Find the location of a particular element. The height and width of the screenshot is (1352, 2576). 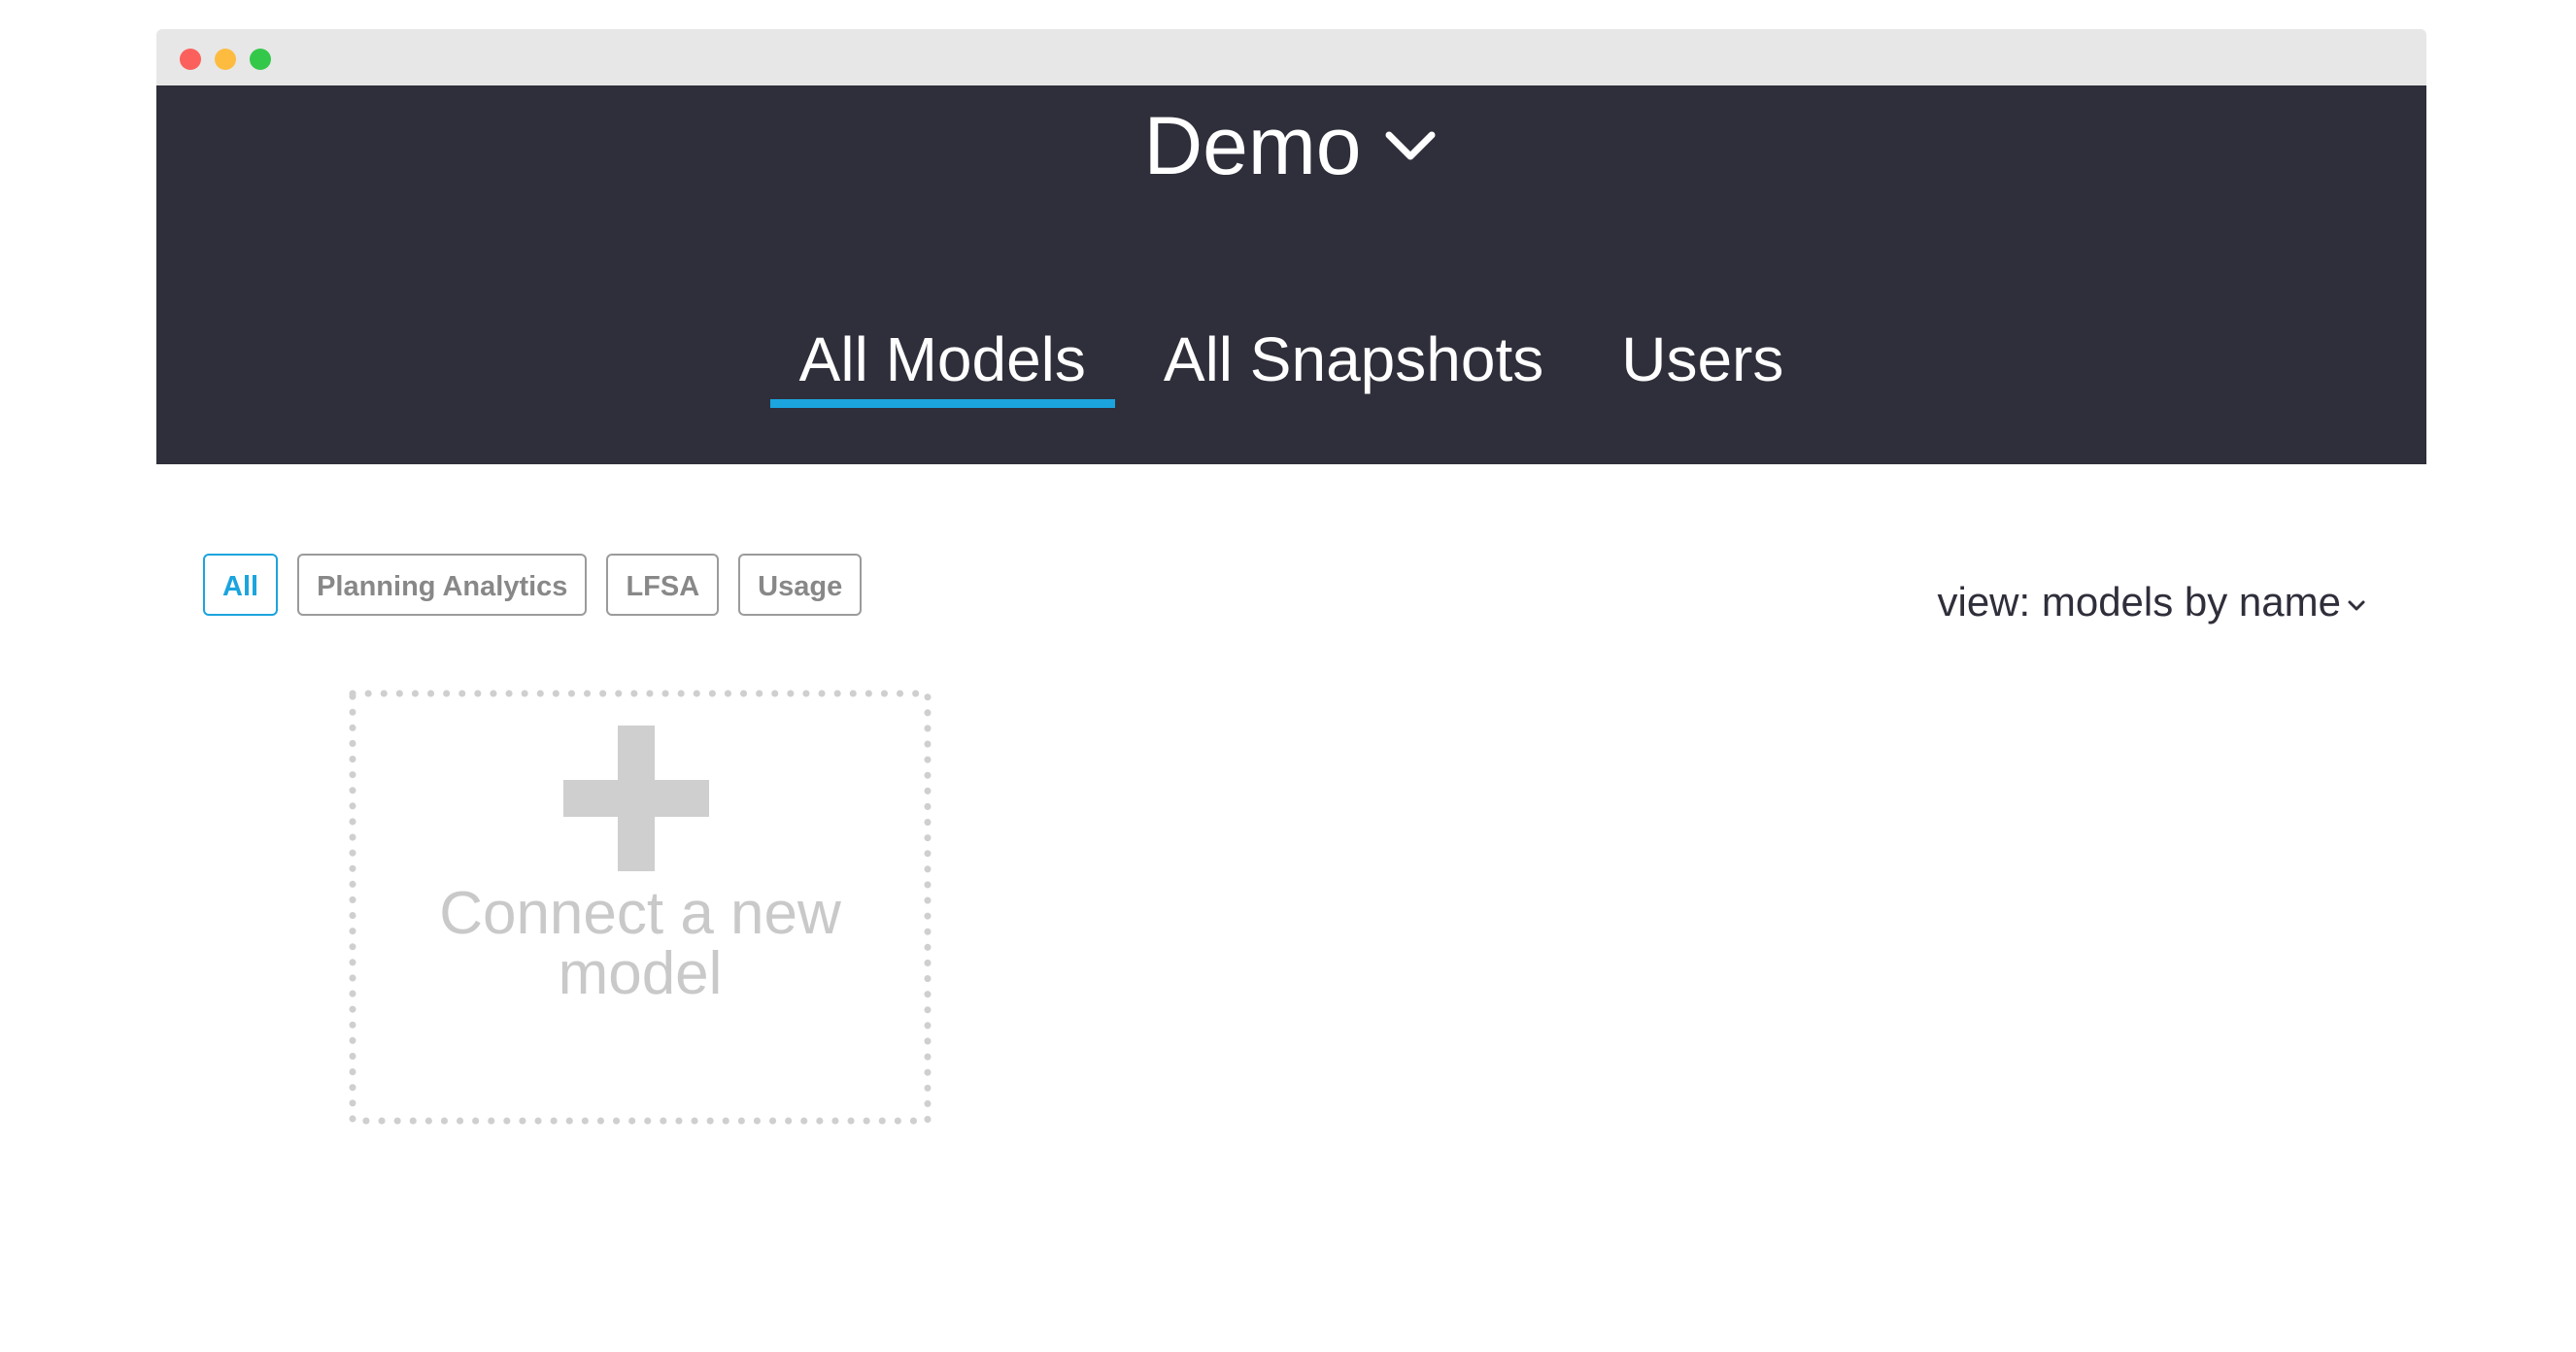

maximize-window-button is located at coordinates (260, 59).